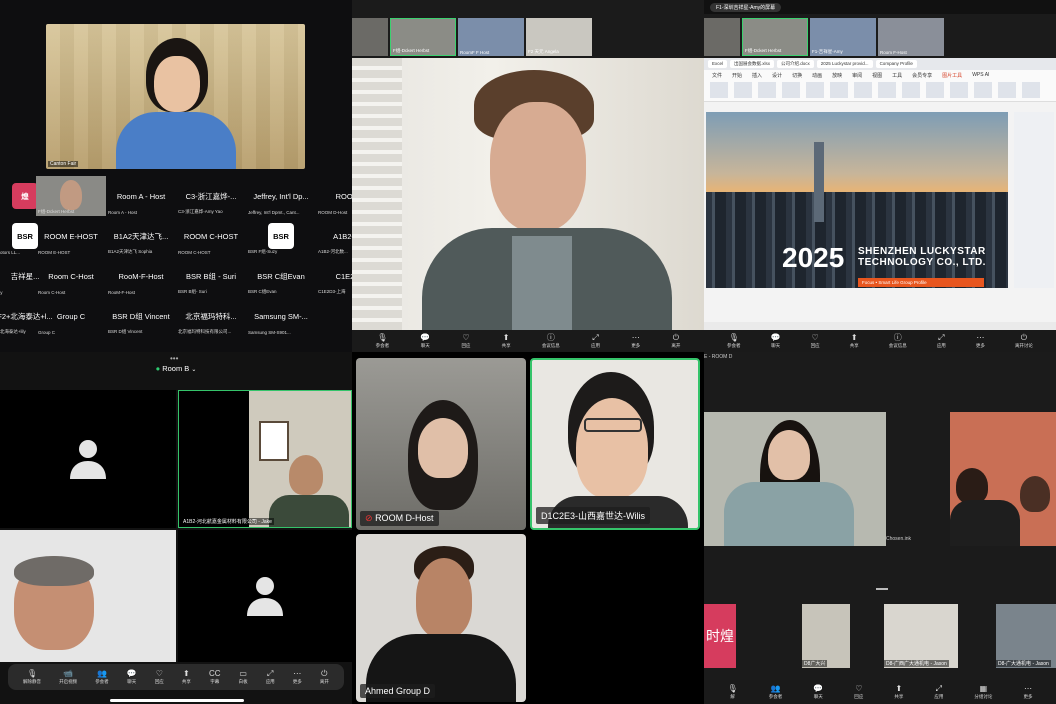  What do you see at coordinates (559, 37) in the screenshot?
I see `thumbnail-tile: F2 天元 Angela` at bounding box center [559, 37].